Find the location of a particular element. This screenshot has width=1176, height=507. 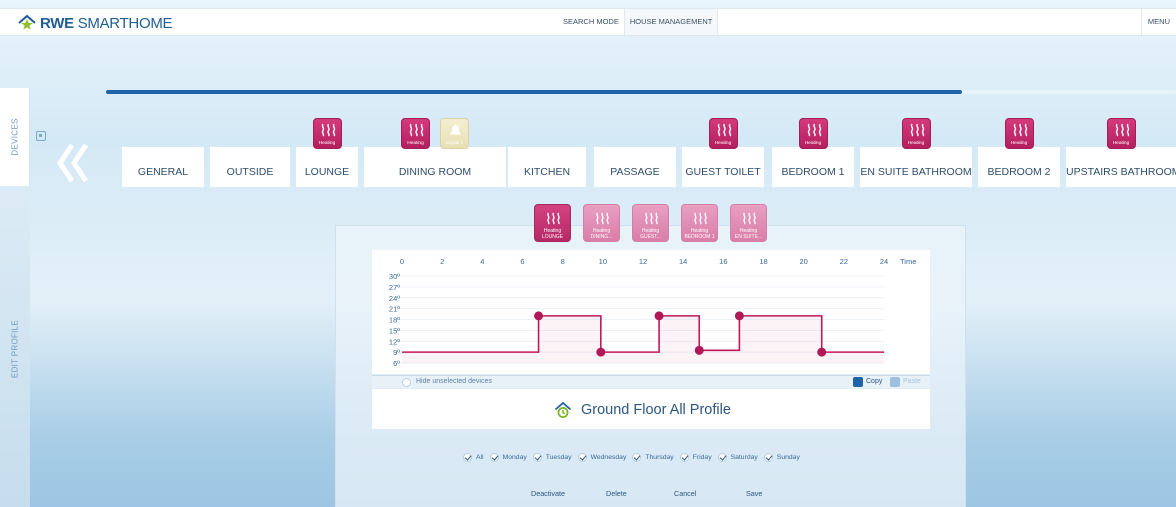

selected-device-room: LOUNGE is located at coordinates (552, 237).